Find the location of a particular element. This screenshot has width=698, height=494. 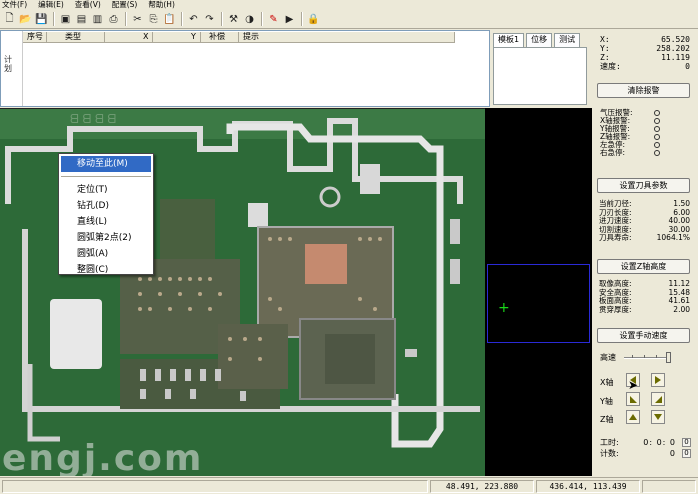

clear-alarm-button: 清除报警 is located at coordinates (643, 90).